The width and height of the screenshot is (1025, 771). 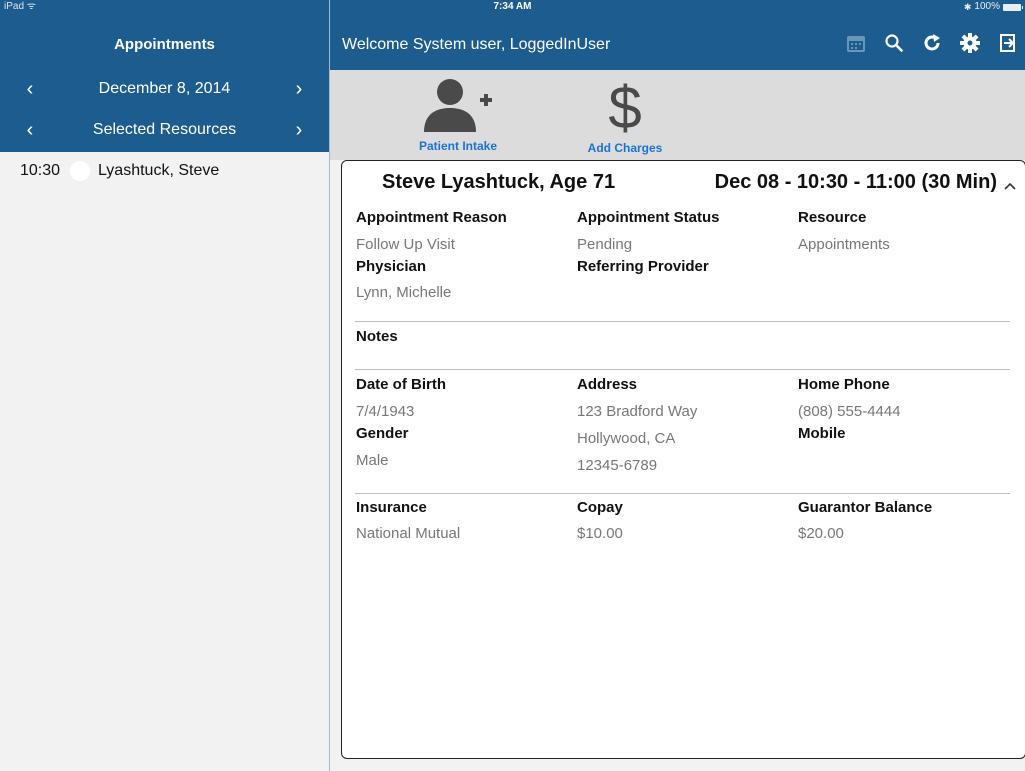 I want to click on gear-icon, so click(x=970, y=43).